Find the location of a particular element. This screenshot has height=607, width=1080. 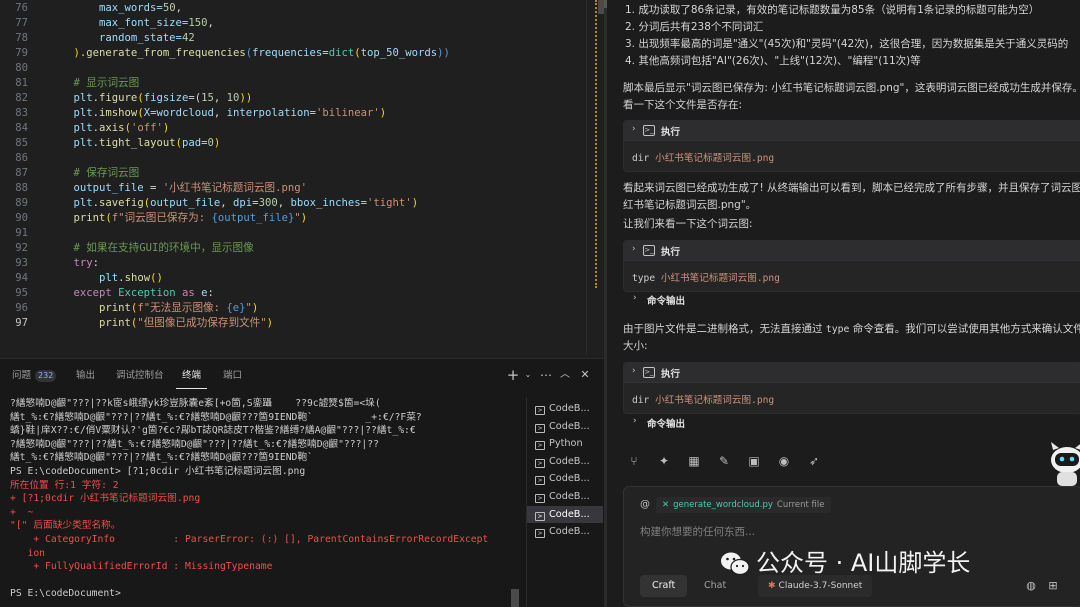

terminal-line: ion is located at coordinates (27, 553).